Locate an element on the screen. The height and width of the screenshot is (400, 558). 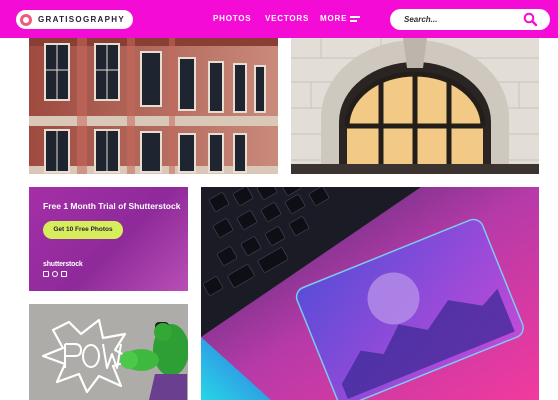
ad-media-icons is located at coordinates (55, 274).